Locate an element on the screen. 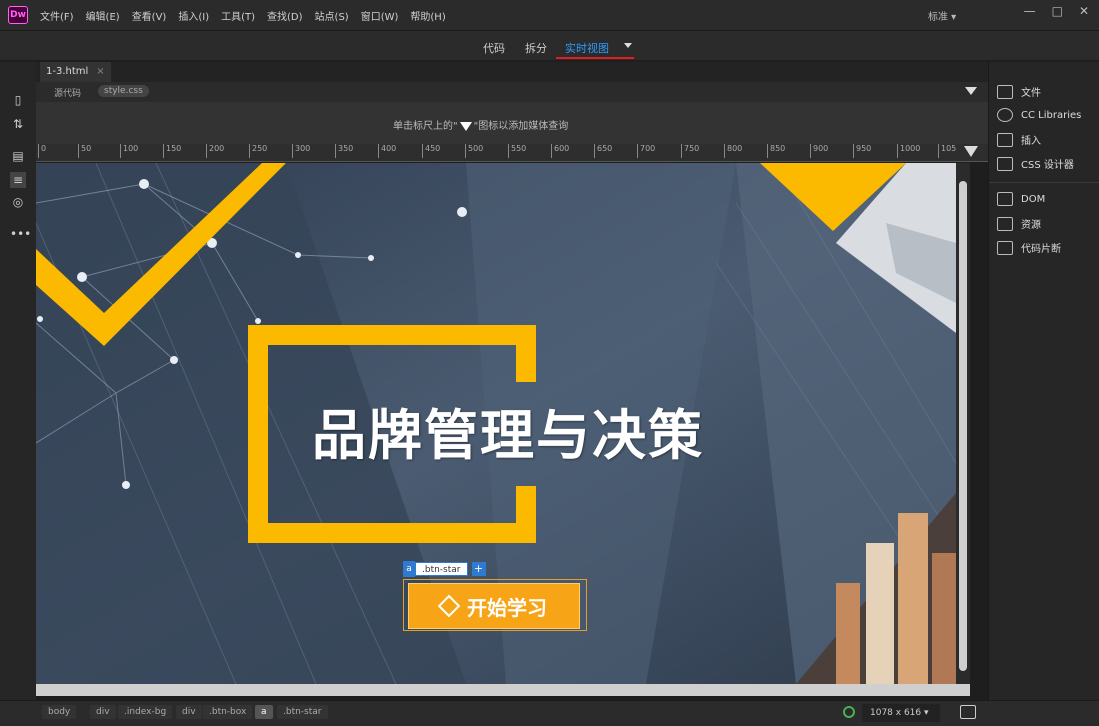  scrollbar-thumb is located at coordinates (963, 426).